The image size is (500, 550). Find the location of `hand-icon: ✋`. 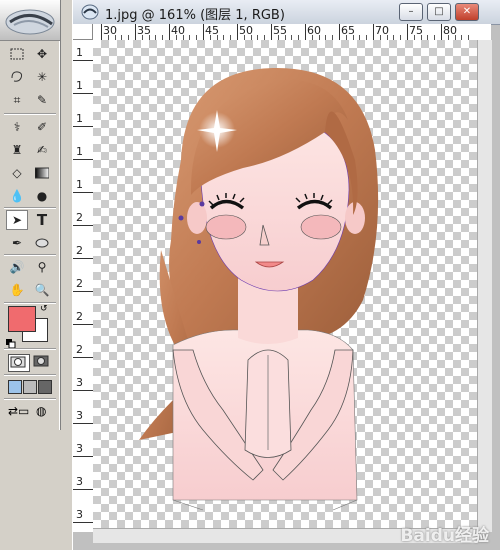

hand-icon: ✋ is located at coordinates (17, 290).